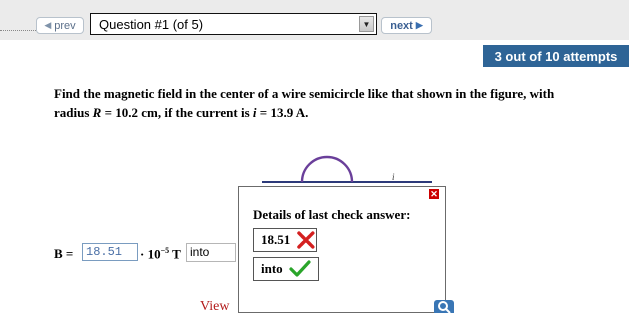 The image size is (629, 315). Describe the element at coordinates (282, 112) in the screenshot. I see `current-value: = 13.9 A.` at that location.